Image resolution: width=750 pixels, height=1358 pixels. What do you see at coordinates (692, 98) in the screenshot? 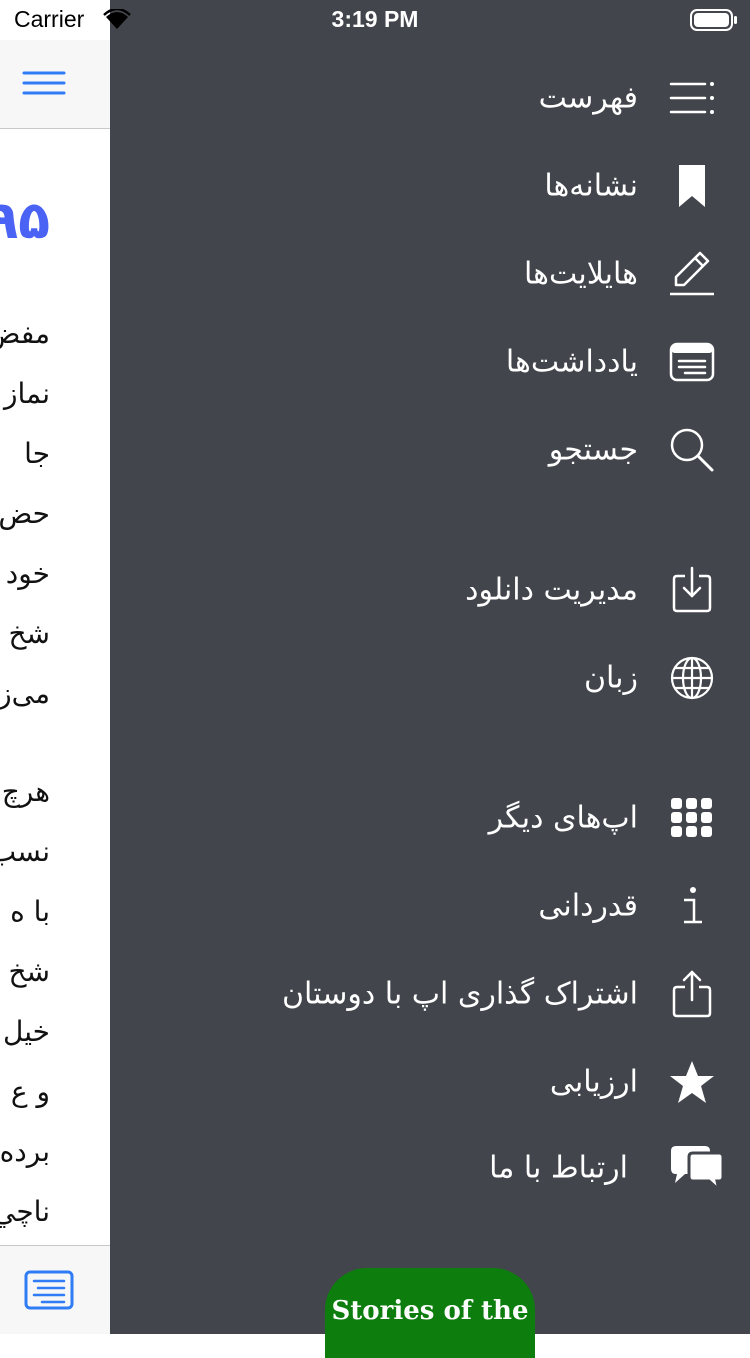
I see `list-icon` at bounding box center [692, 98].